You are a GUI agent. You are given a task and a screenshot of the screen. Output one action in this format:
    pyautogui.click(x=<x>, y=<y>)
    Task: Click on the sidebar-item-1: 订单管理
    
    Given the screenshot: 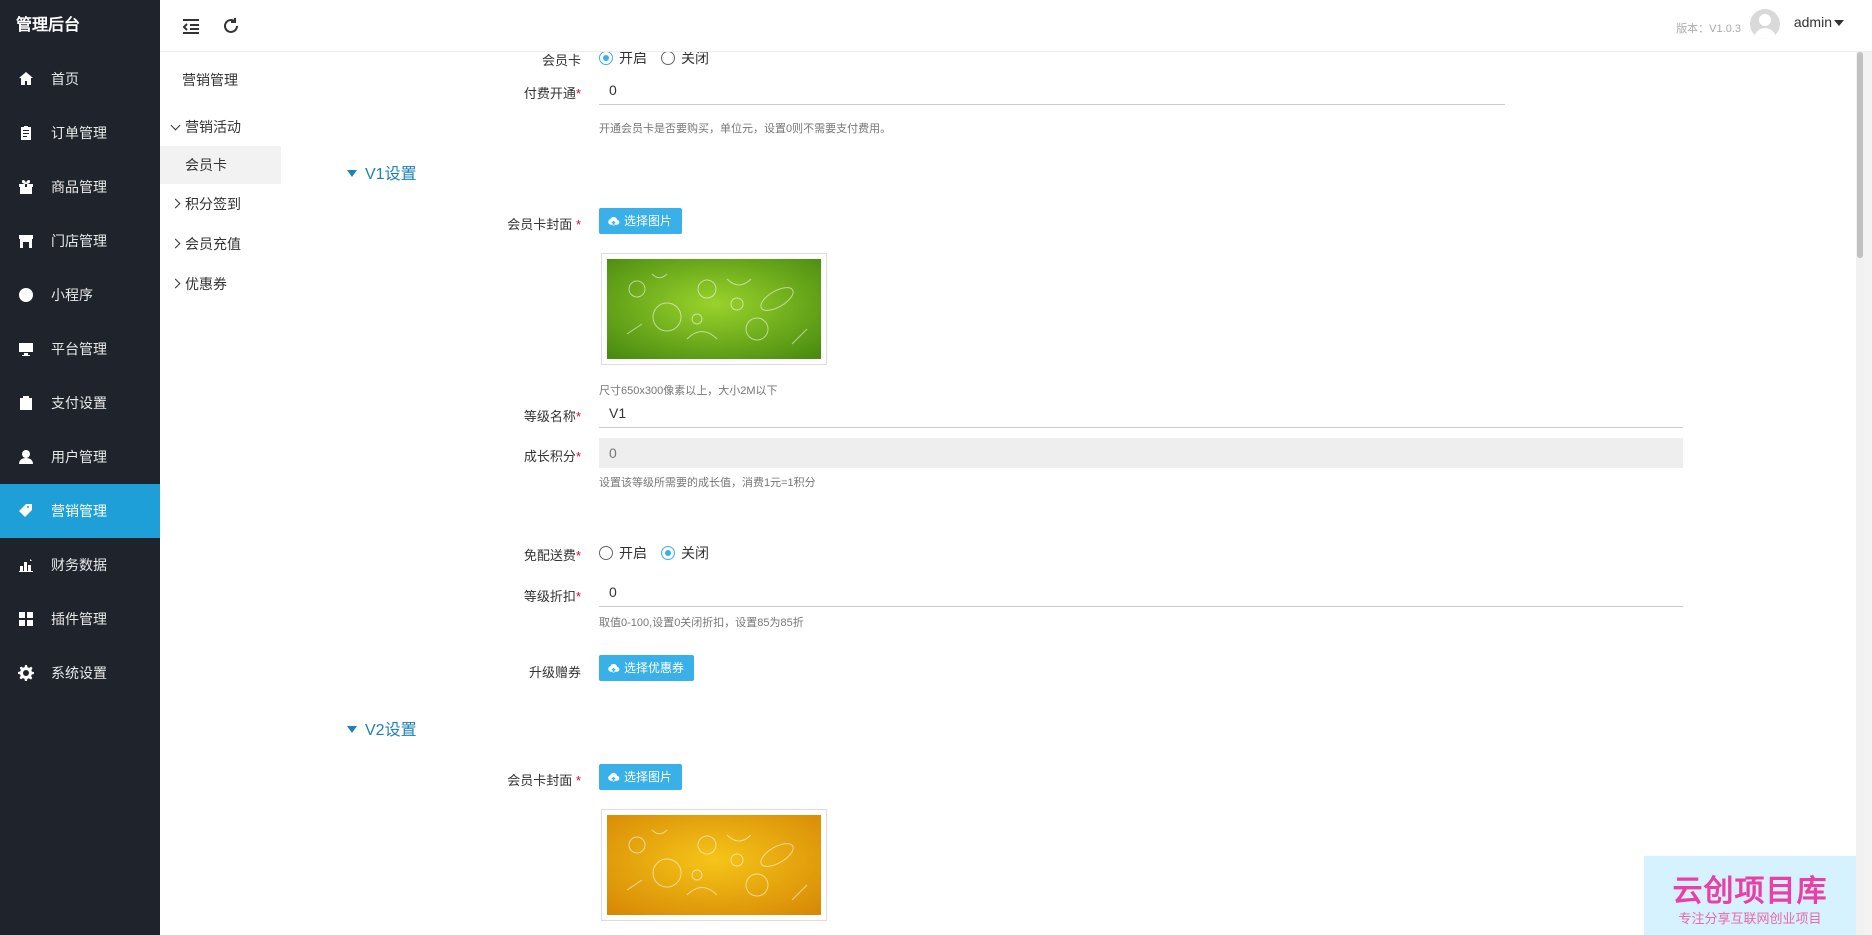 What is the action you would take?
    pyautogui.click(x=80, y=133)
    